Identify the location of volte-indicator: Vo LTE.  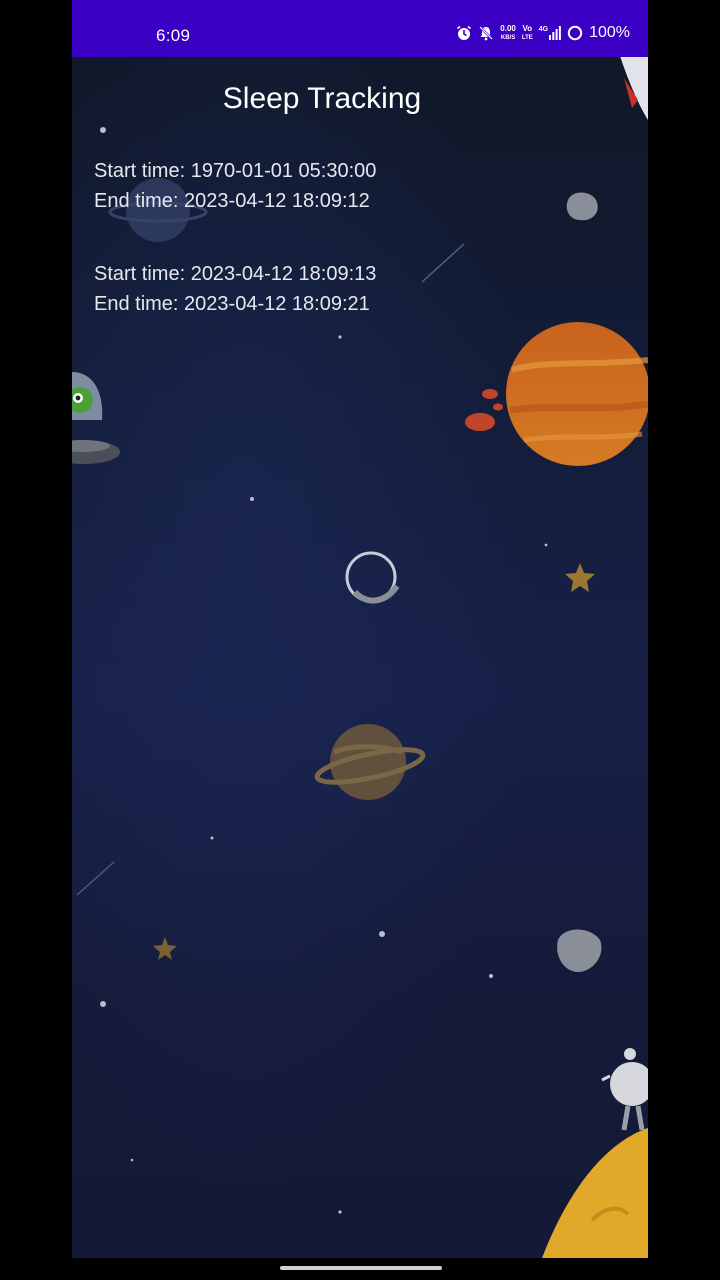
(527, 32).